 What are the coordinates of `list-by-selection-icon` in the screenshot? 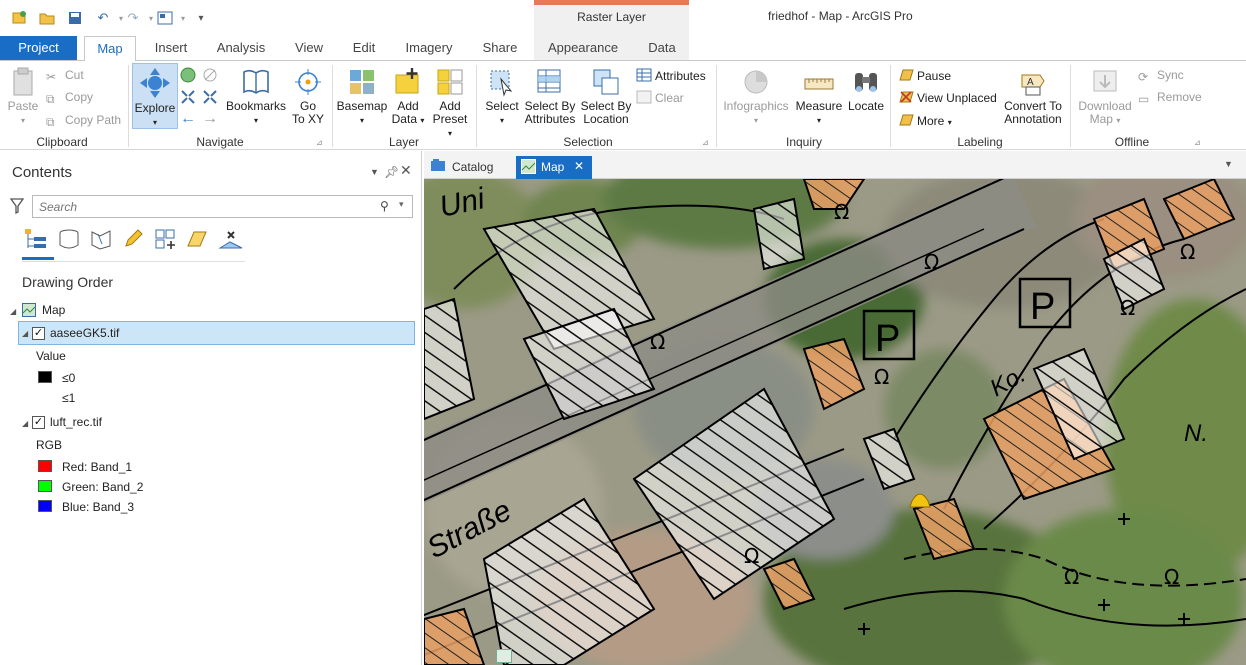 It's located at (101, 240).